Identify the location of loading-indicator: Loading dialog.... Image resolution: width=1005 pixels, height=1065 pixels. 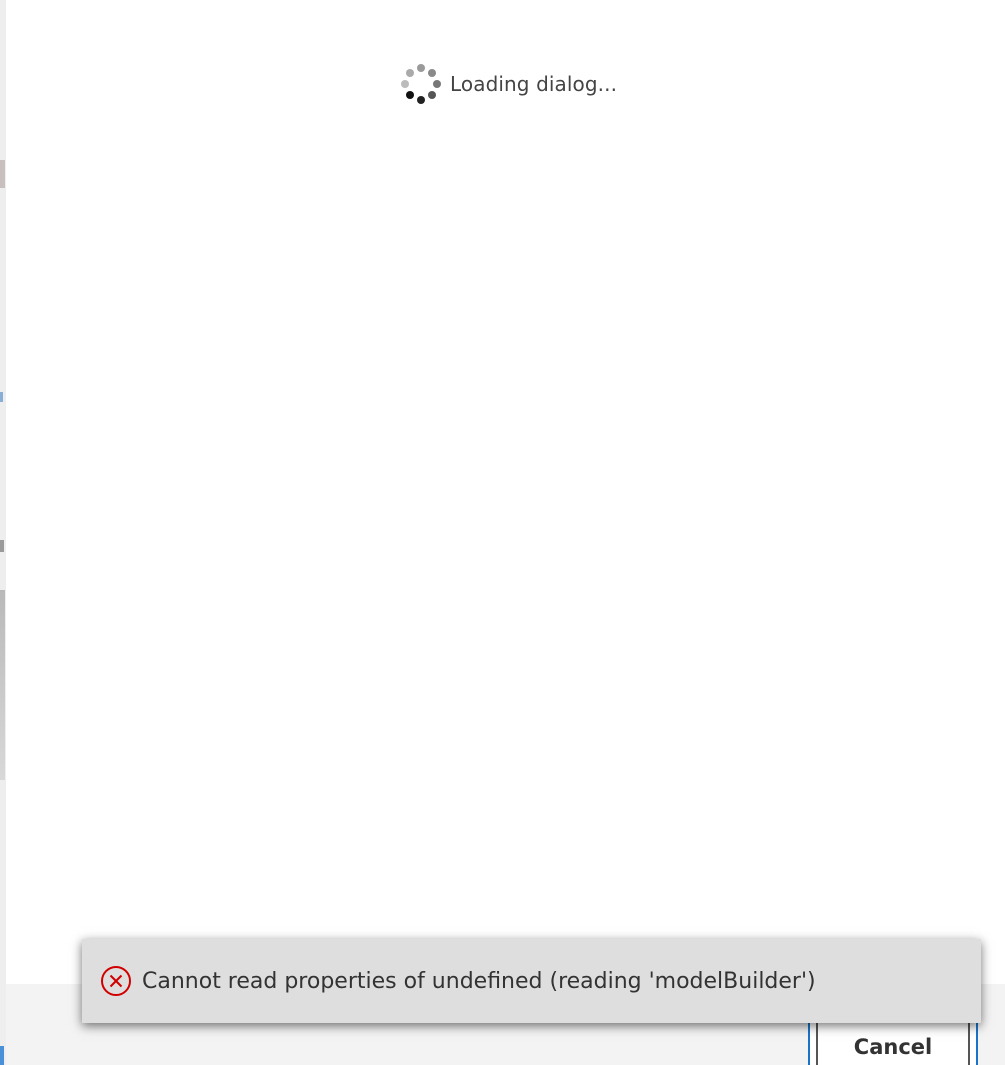
(508, 84).